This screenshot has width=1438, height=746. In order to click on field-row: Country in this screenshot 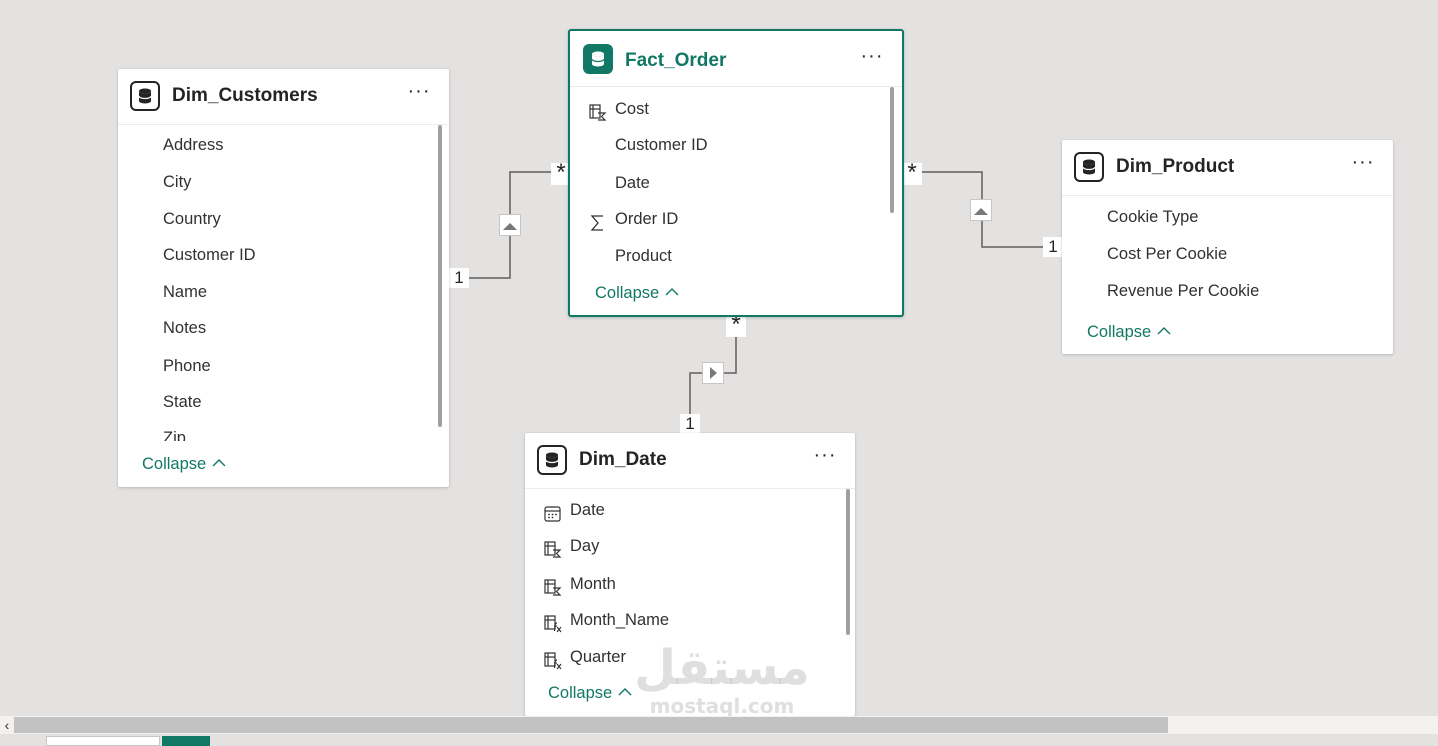, I will do `click(276, 219)`.